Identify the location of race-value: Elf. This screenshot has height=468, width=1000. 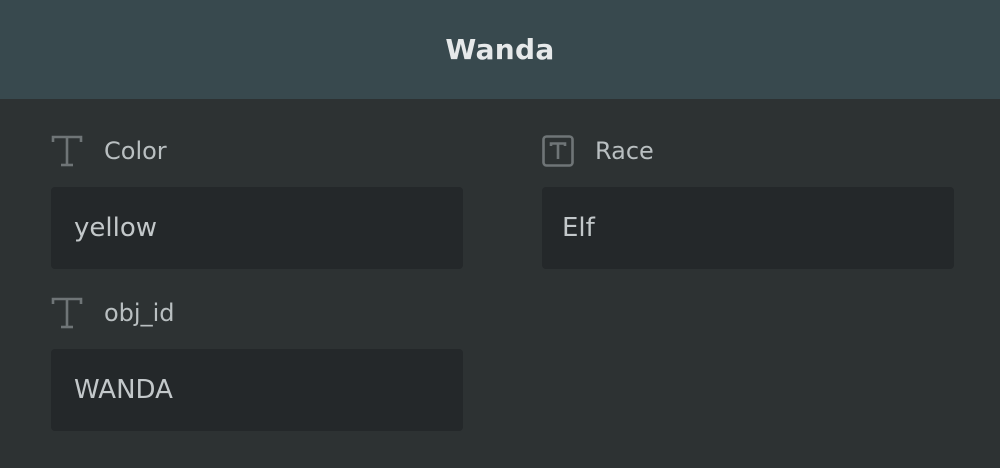
(578, 228).